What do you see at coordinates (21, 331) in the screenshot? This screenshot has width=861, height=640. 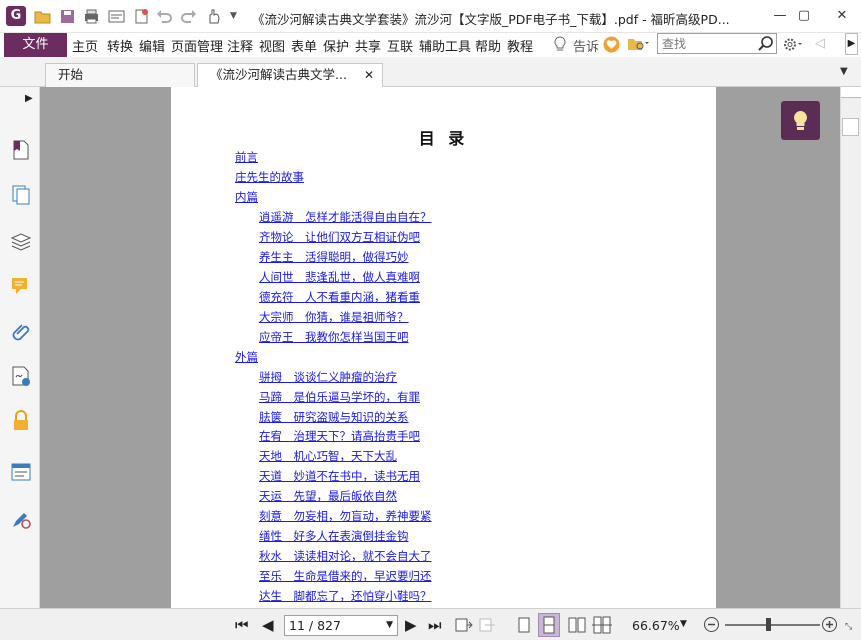 I see `attachment-paperclip-icon` at bounding box center [21, 331].